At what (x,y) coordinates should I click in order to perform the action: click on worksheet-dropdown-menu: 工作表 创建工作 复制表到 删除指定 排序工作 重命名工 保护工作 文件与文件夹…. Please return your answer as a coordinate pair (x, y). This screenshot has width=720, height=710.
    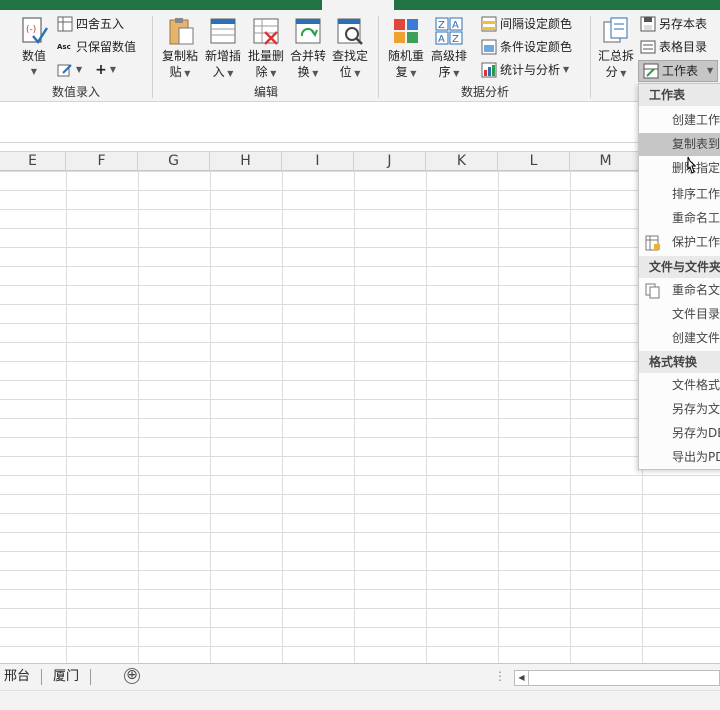
    Looking at the image, I should click on (679, 276).